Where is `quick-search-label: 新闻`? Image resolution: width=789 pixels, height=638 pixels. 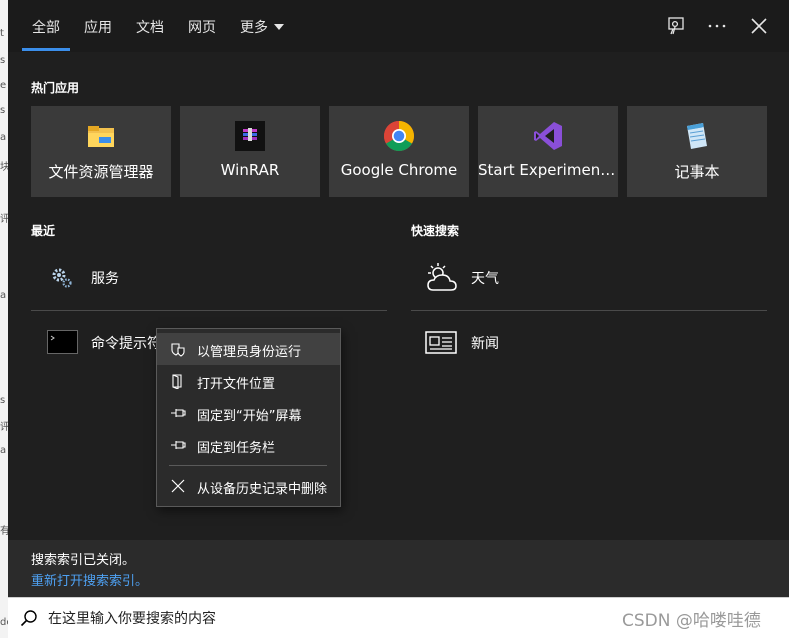 quick-search-label: 新闻 is located at coordinates (485, 344).